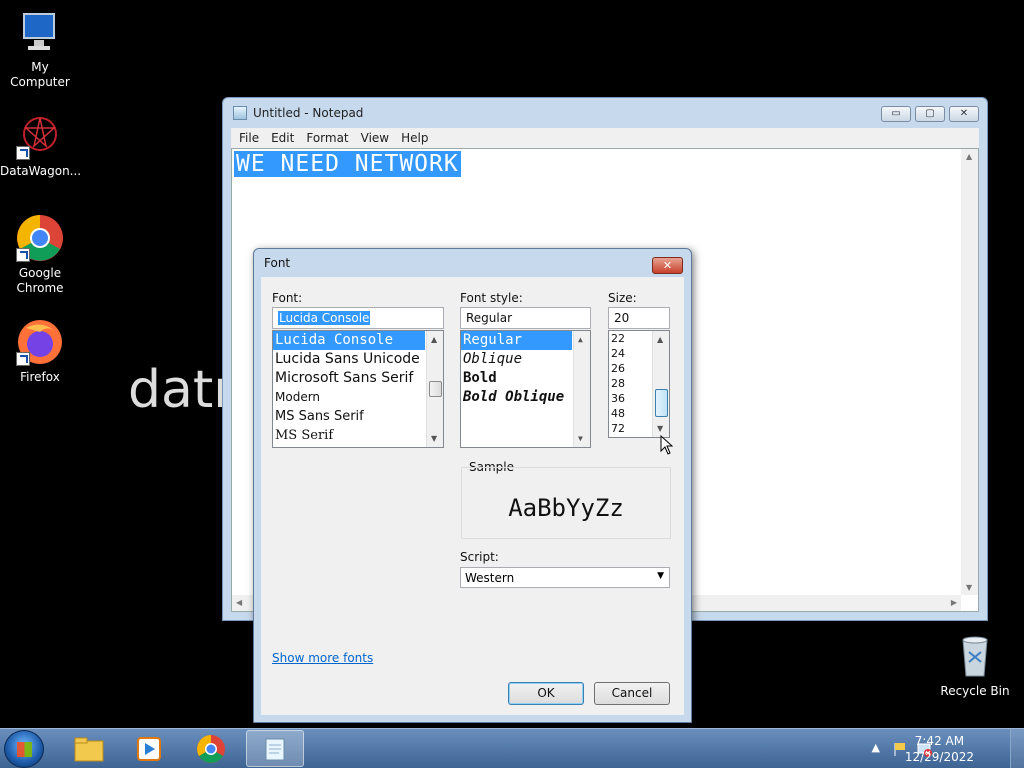  Describe the element at coordinates (525, 397) in the screenshot. I see `font-style-item: Bold Oblique` at that location.